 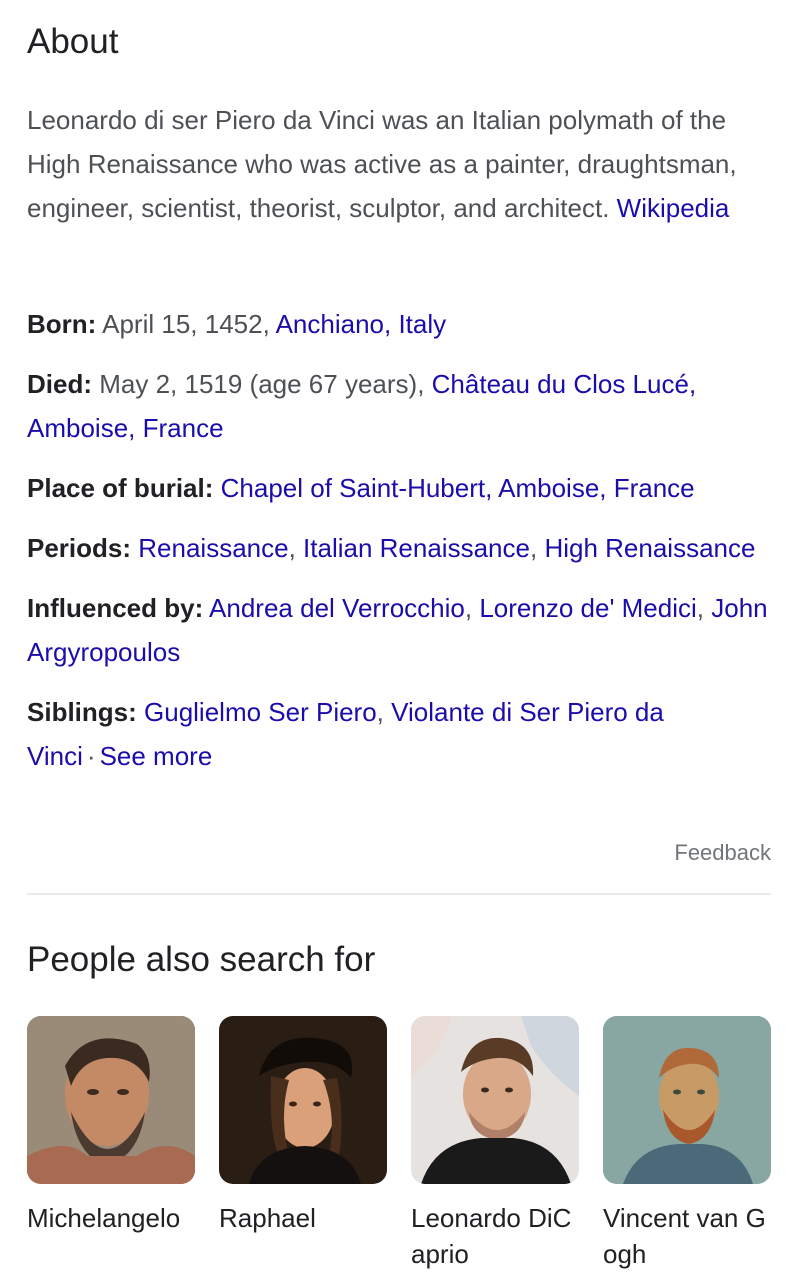 What do you see at coordinates (111, 1218) in the screenshot?
I see `person-name-michelangelo: Michelangelo` at bounding box center [111, 1218].